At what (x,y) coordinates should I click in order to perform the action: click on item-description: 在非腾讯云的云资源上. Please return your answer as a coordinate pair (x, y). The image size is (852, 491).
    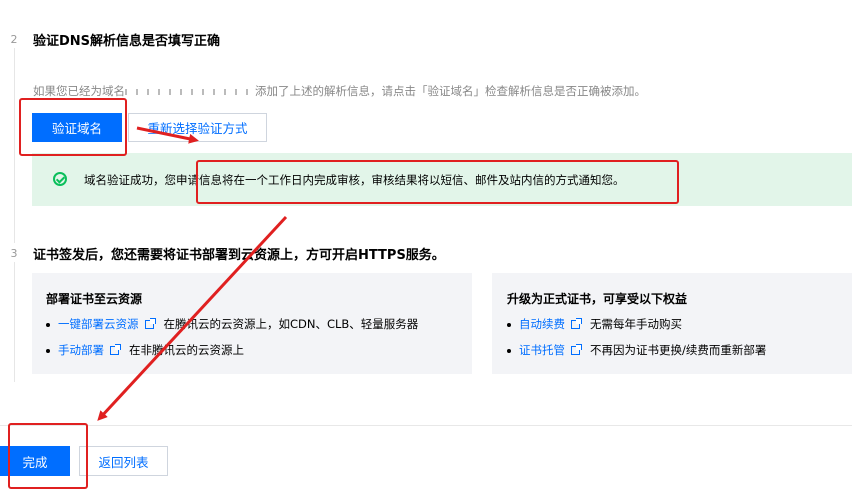
    Looking at the image, I should click on (186, 350).